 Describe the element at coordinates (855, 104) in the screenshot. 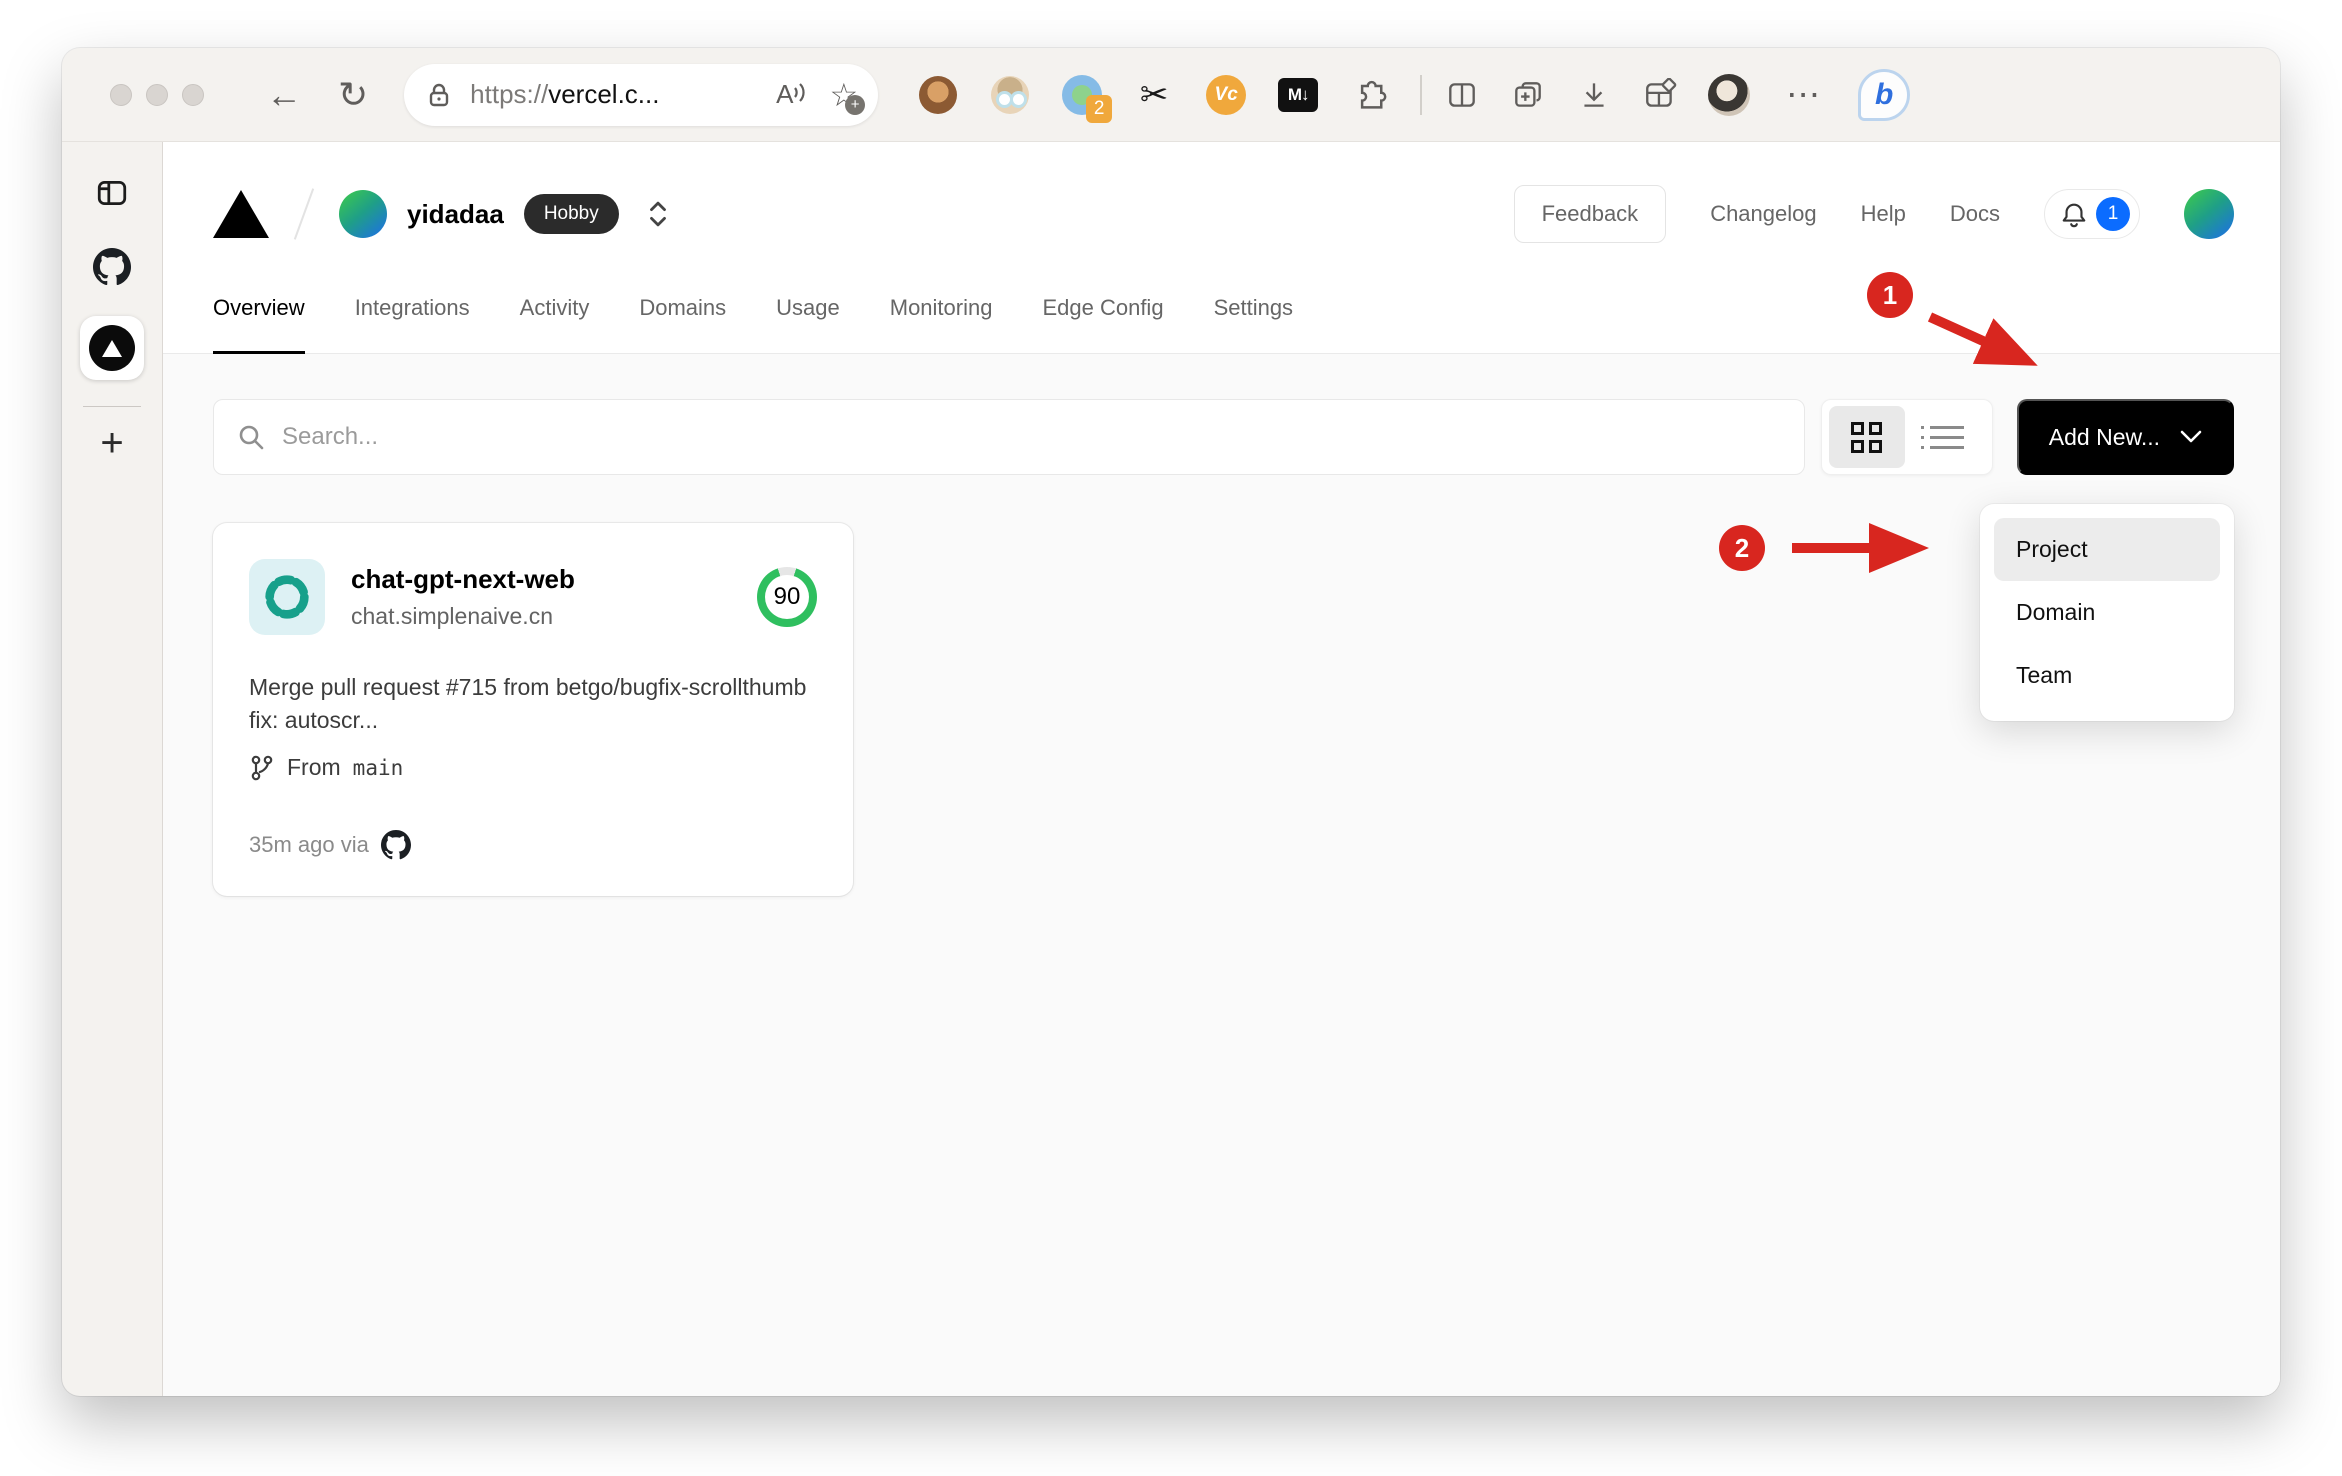

I see `favorite-plus-badge: +` at that location.